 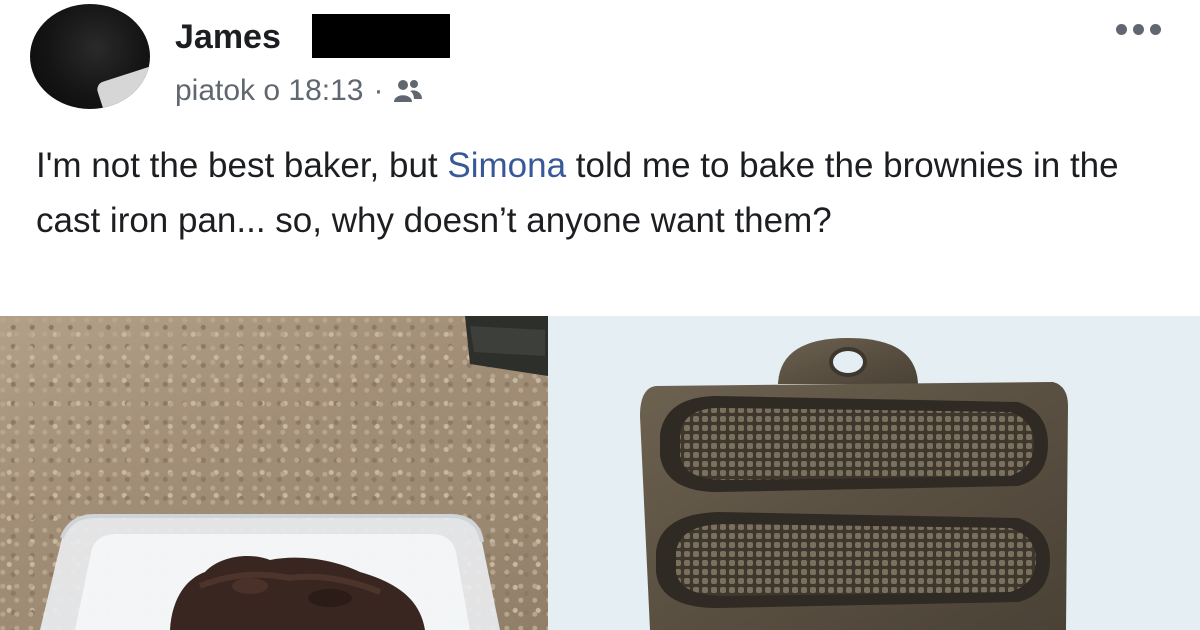 I want to click on avatar, so click(x=90, y=56).